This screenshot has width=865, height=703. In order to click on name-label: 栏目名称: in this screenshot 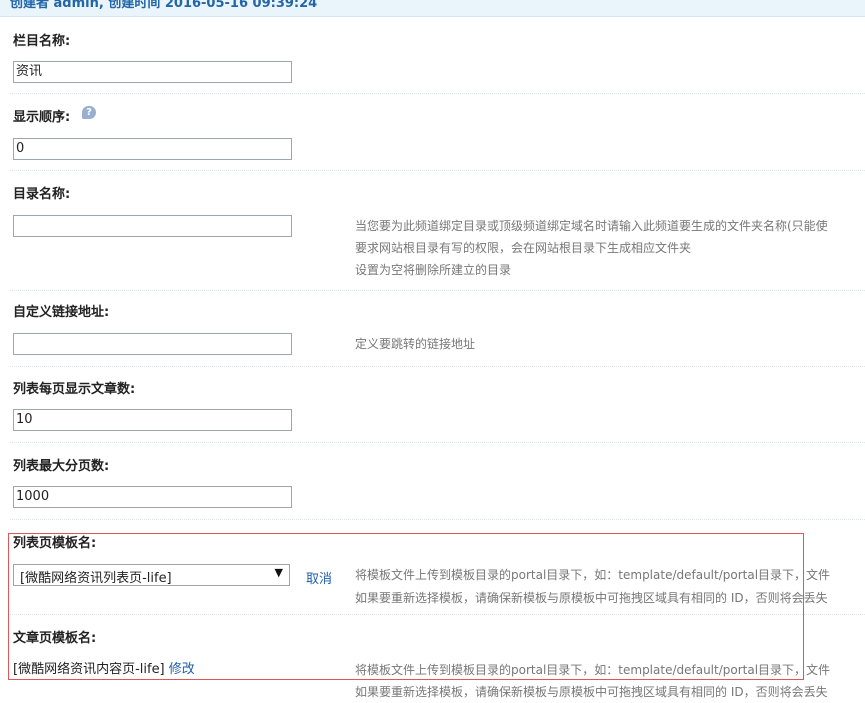, I will do `click(42, 41)`.